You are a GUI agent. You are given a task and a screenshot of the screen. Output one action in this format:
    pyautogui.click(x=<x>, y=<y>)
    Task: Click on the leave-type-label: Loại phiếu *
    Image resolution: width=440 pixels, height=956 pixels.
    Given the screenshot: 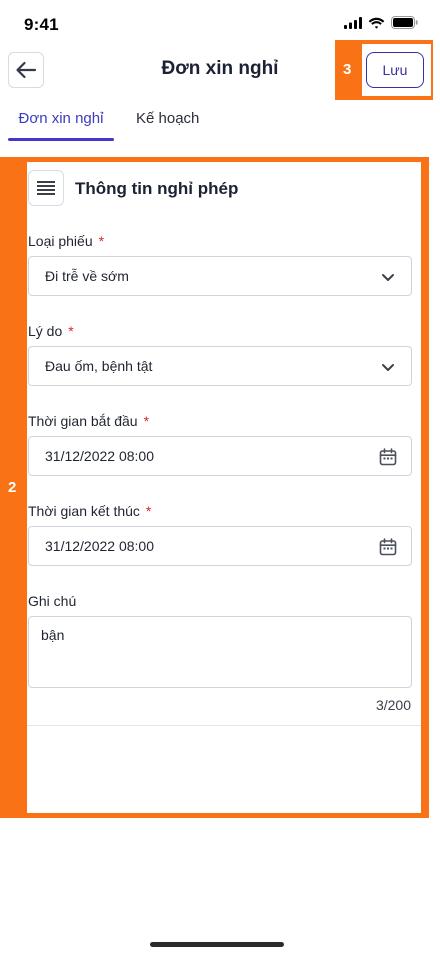 What is the action you would take?
    pyautogui.click(x=66, y=241)
    